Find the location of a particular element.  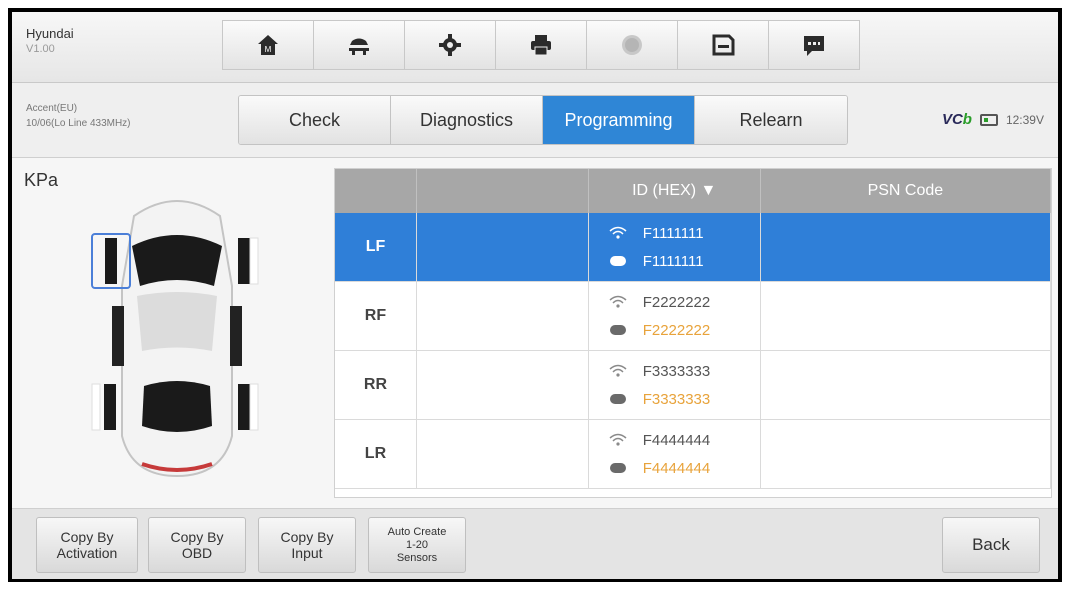

row-id: F1111111 F1111111 is located at coordinates (674, 247).